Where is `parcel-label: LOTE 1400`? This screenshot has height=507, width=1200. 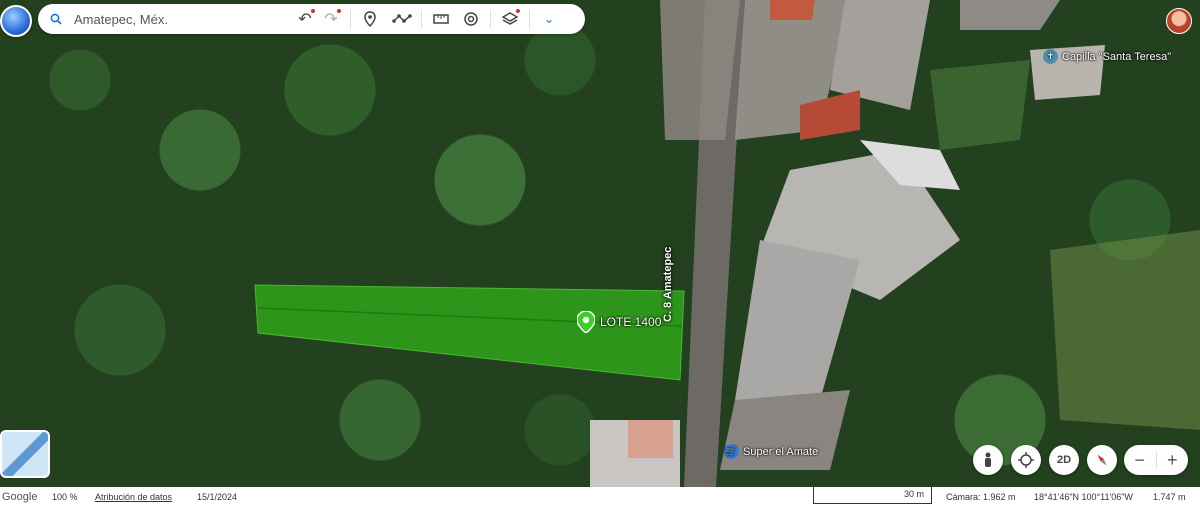
parcel-label: LOTE 1400 is located at coordinates (631, 322).